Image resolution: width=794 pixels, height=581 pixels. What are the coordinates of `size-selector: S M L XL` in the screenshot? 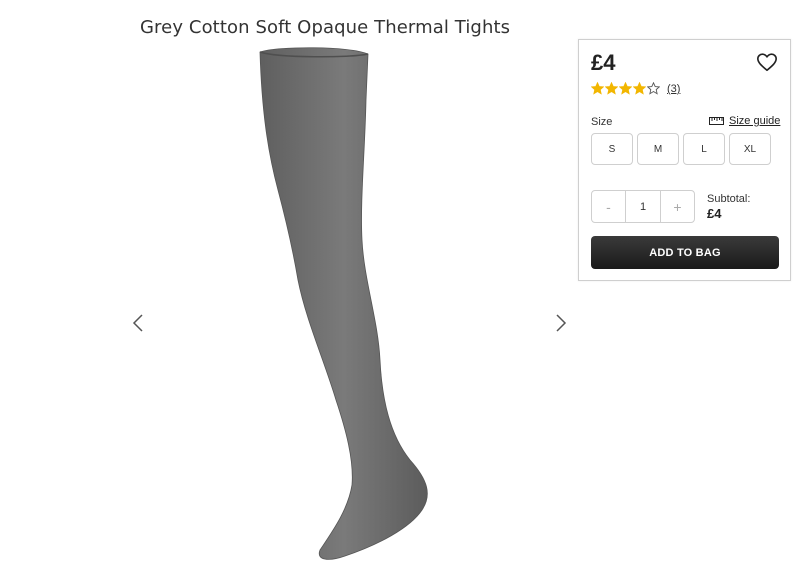 It's located at (681, 149).